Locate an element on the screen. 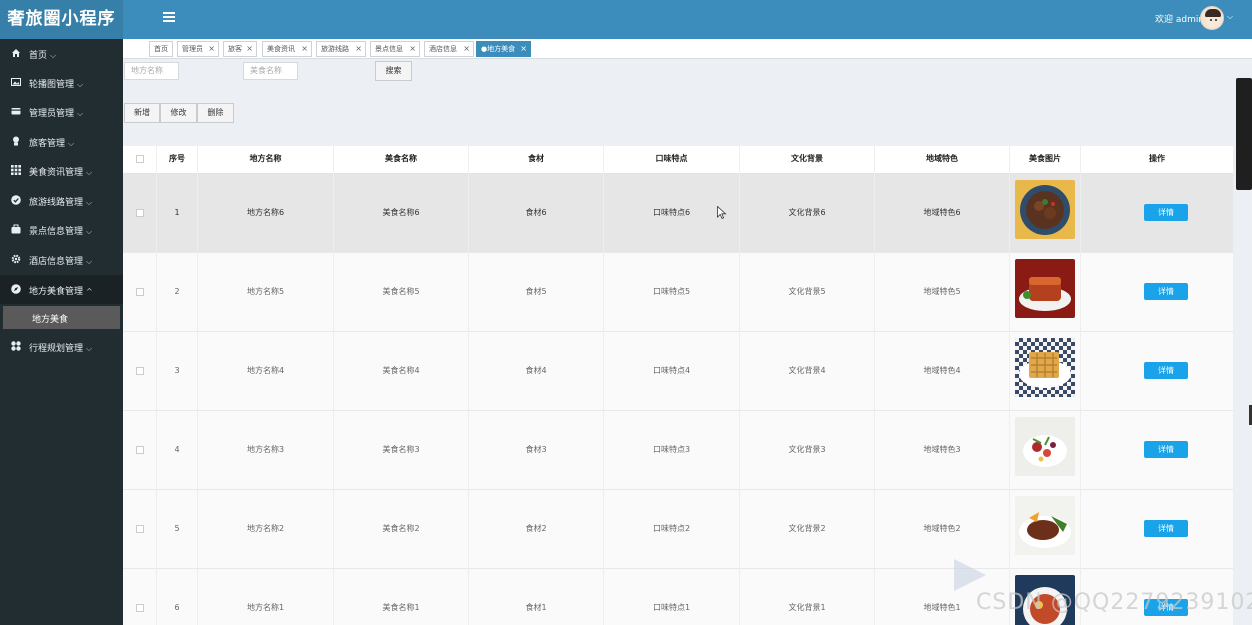 This screenshot has width=1252, height=625. cell-culture: 文化背景6 is located at coordinates (807, 213).